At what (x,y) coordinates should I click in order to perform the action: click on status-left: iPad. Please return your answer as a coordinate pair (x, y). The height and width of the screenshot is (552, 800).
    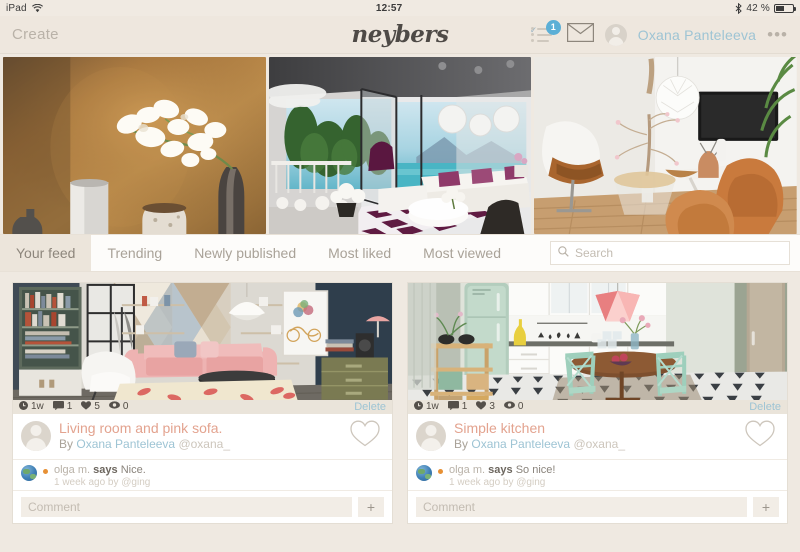
    Looking at the image, I should click on (24, 8).